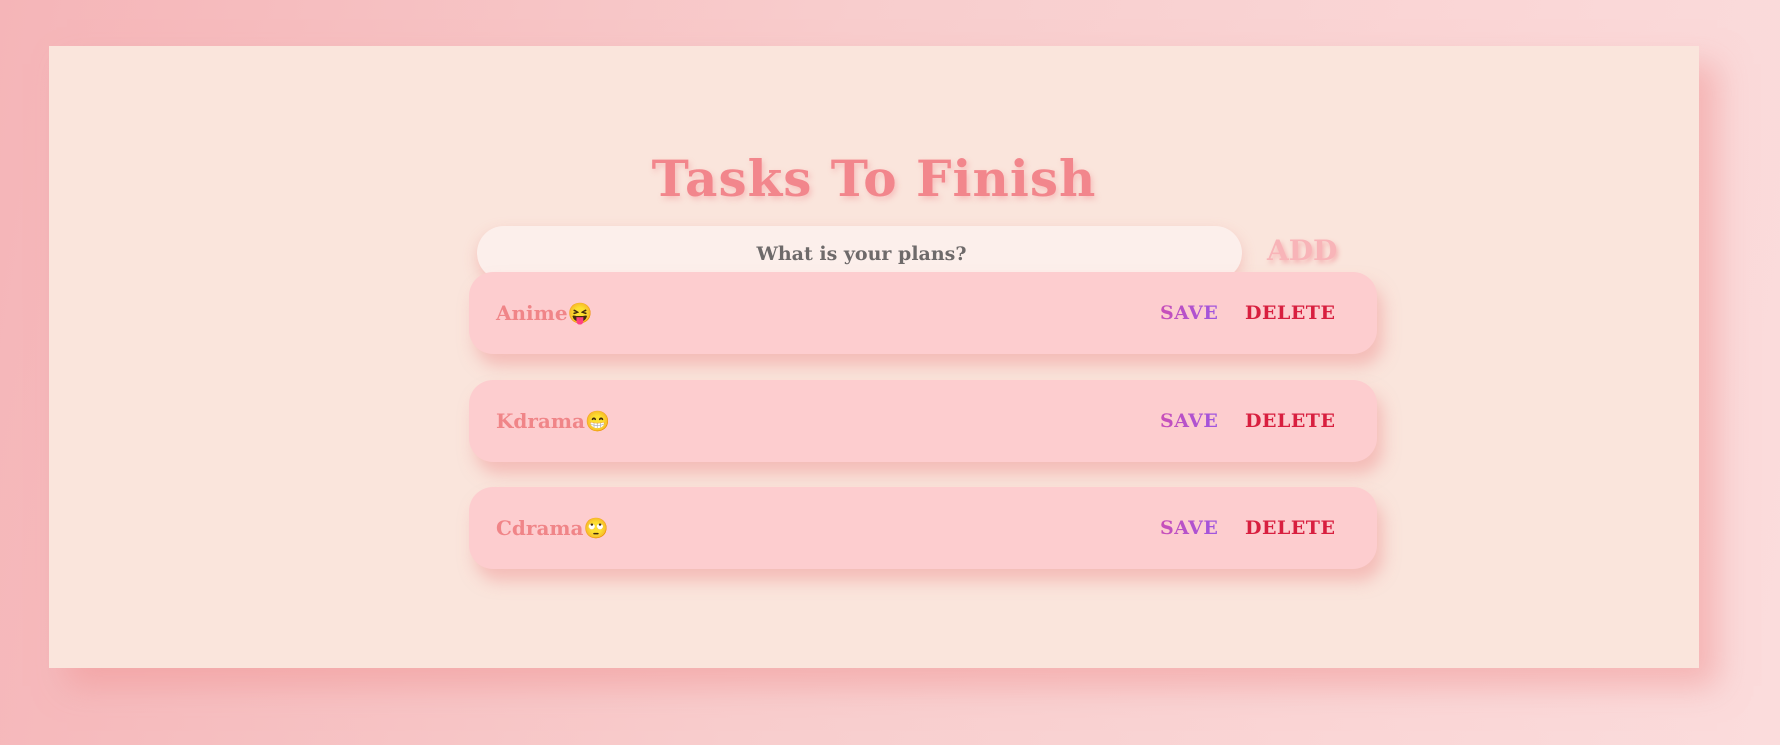 The image size is (1780, 745). What do you see at coordinates (1302, 250) in the screenshot?
I see `add-button: ADD` at bounding box center [1302, 250].